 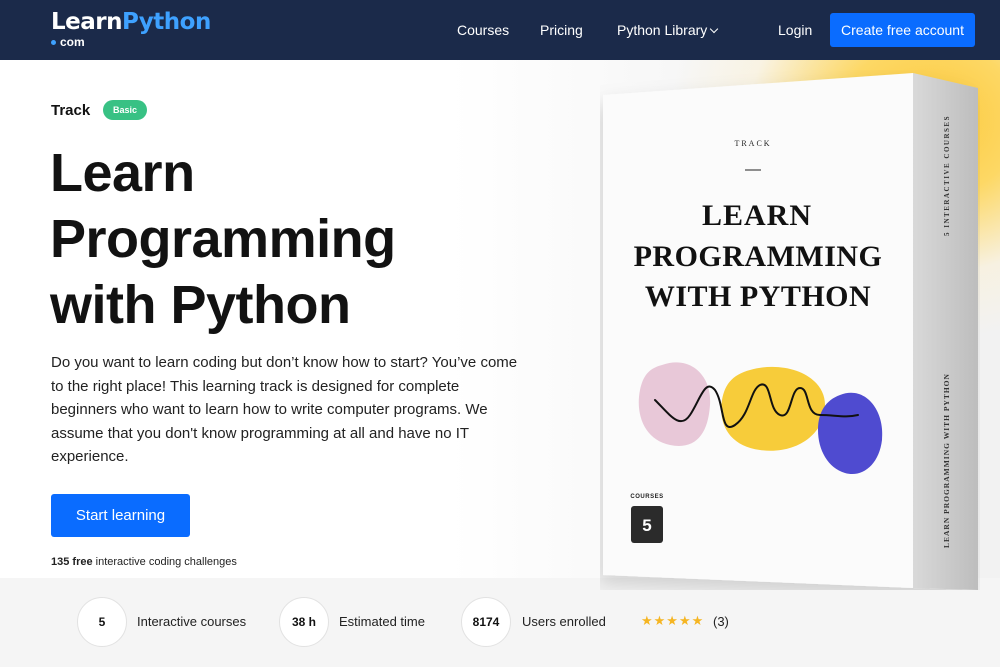 I want to click on box-courses-count: 5, so click(x=646, y=525).